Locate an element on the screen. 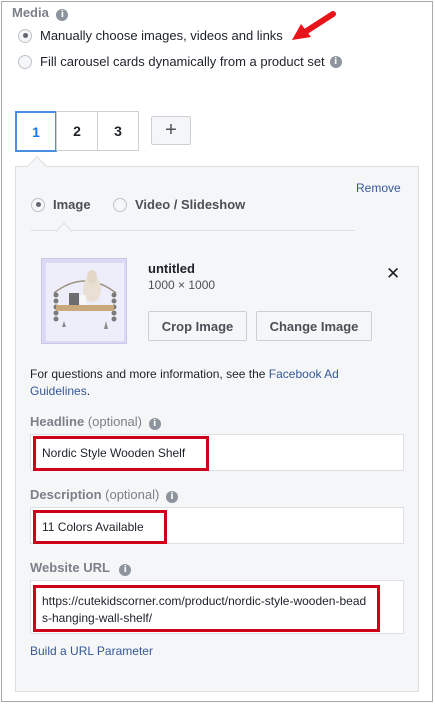 Image resolution: width=435 pixels, height=704 pixels. media-section-title: Media i is located at coordinates (40, 13).